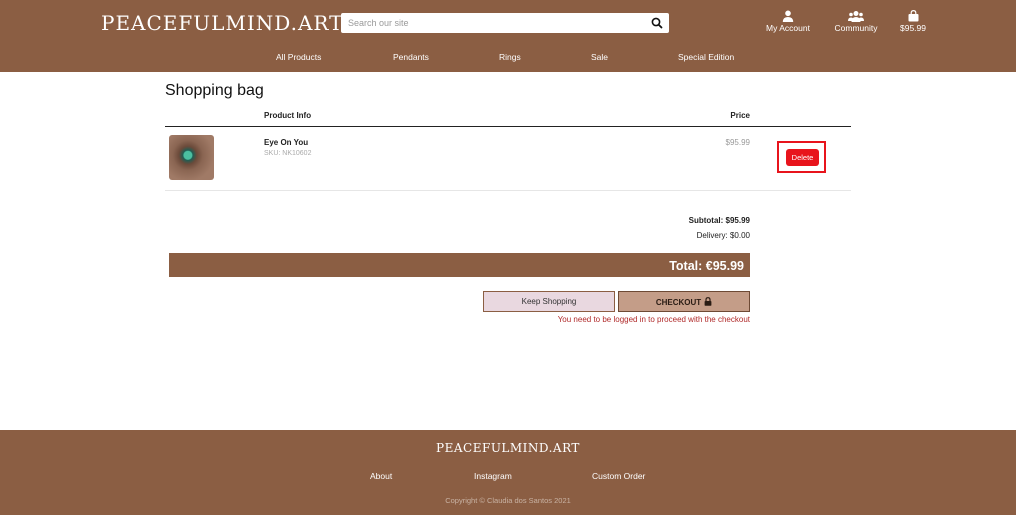  I want to click on search-input, so click(494, 23).